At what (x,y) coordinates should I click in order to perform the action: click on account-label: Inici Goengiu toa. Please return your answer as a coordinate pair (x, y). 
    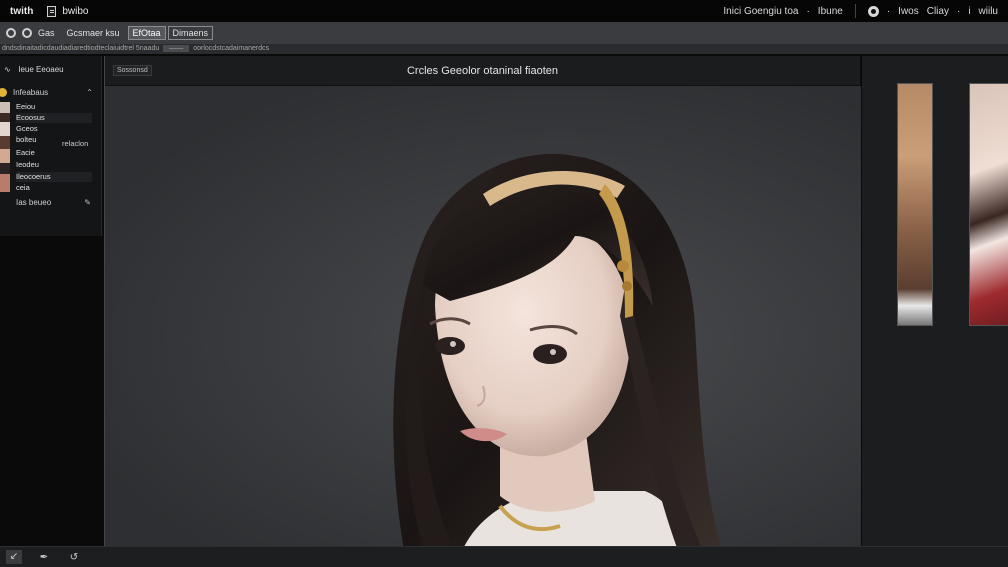
    Looking at the image, I should click on (760, 11).